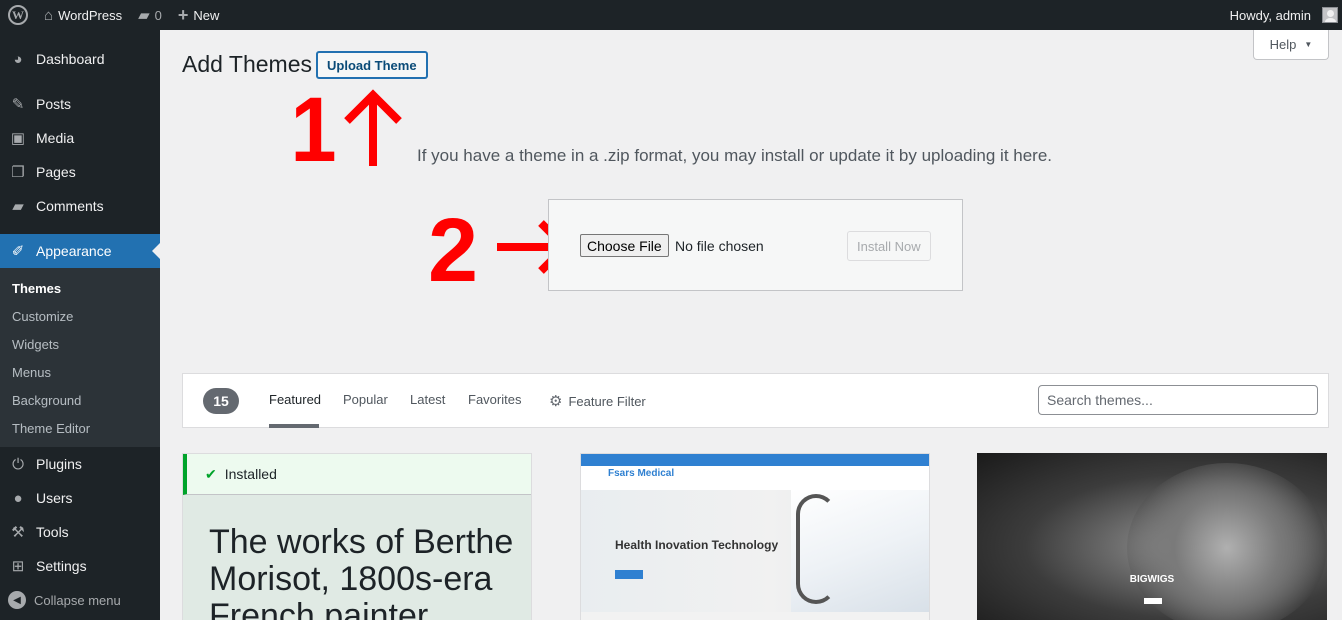  I want to click on no-file-chosen-text: No file chosen, so click(719, 246).